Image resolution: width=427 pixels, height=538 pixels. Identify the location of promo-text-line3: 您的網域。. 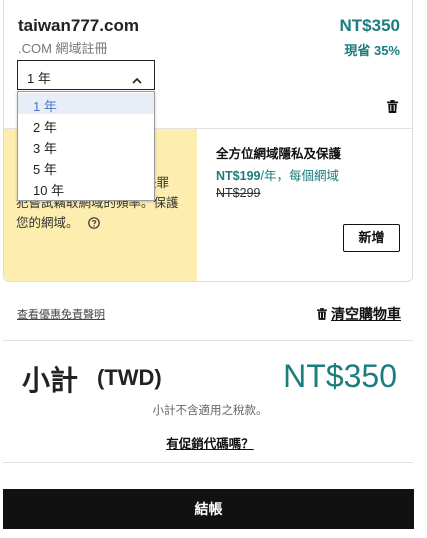
(58, 224).